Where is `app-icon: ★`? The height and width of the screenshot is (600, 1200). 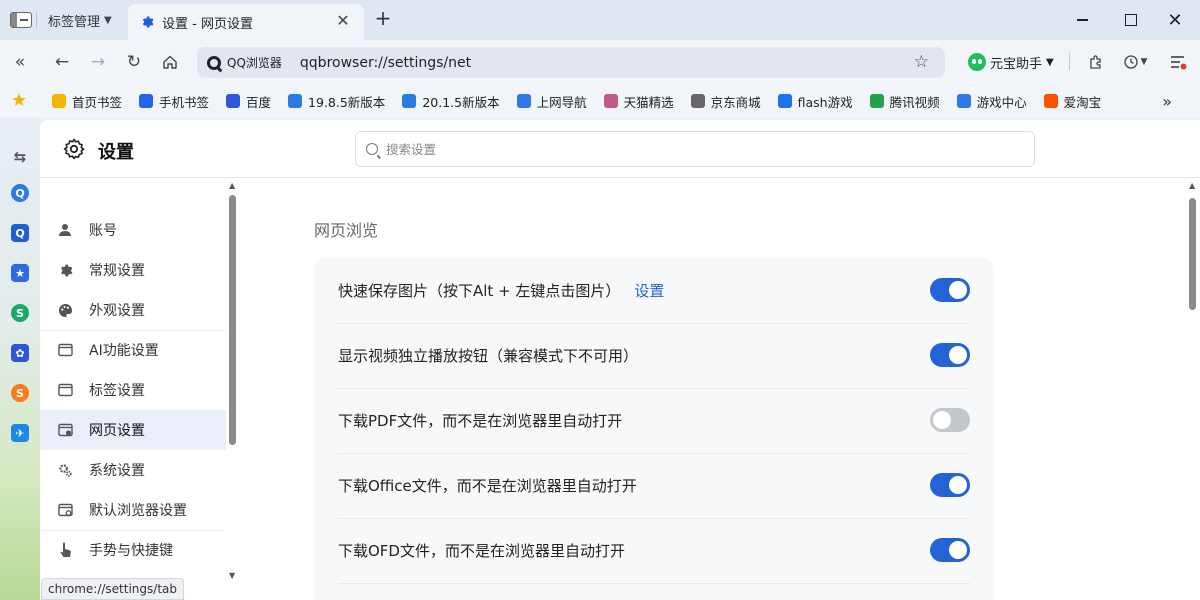
app-icon: ★ is located at coordinates (20, 273).